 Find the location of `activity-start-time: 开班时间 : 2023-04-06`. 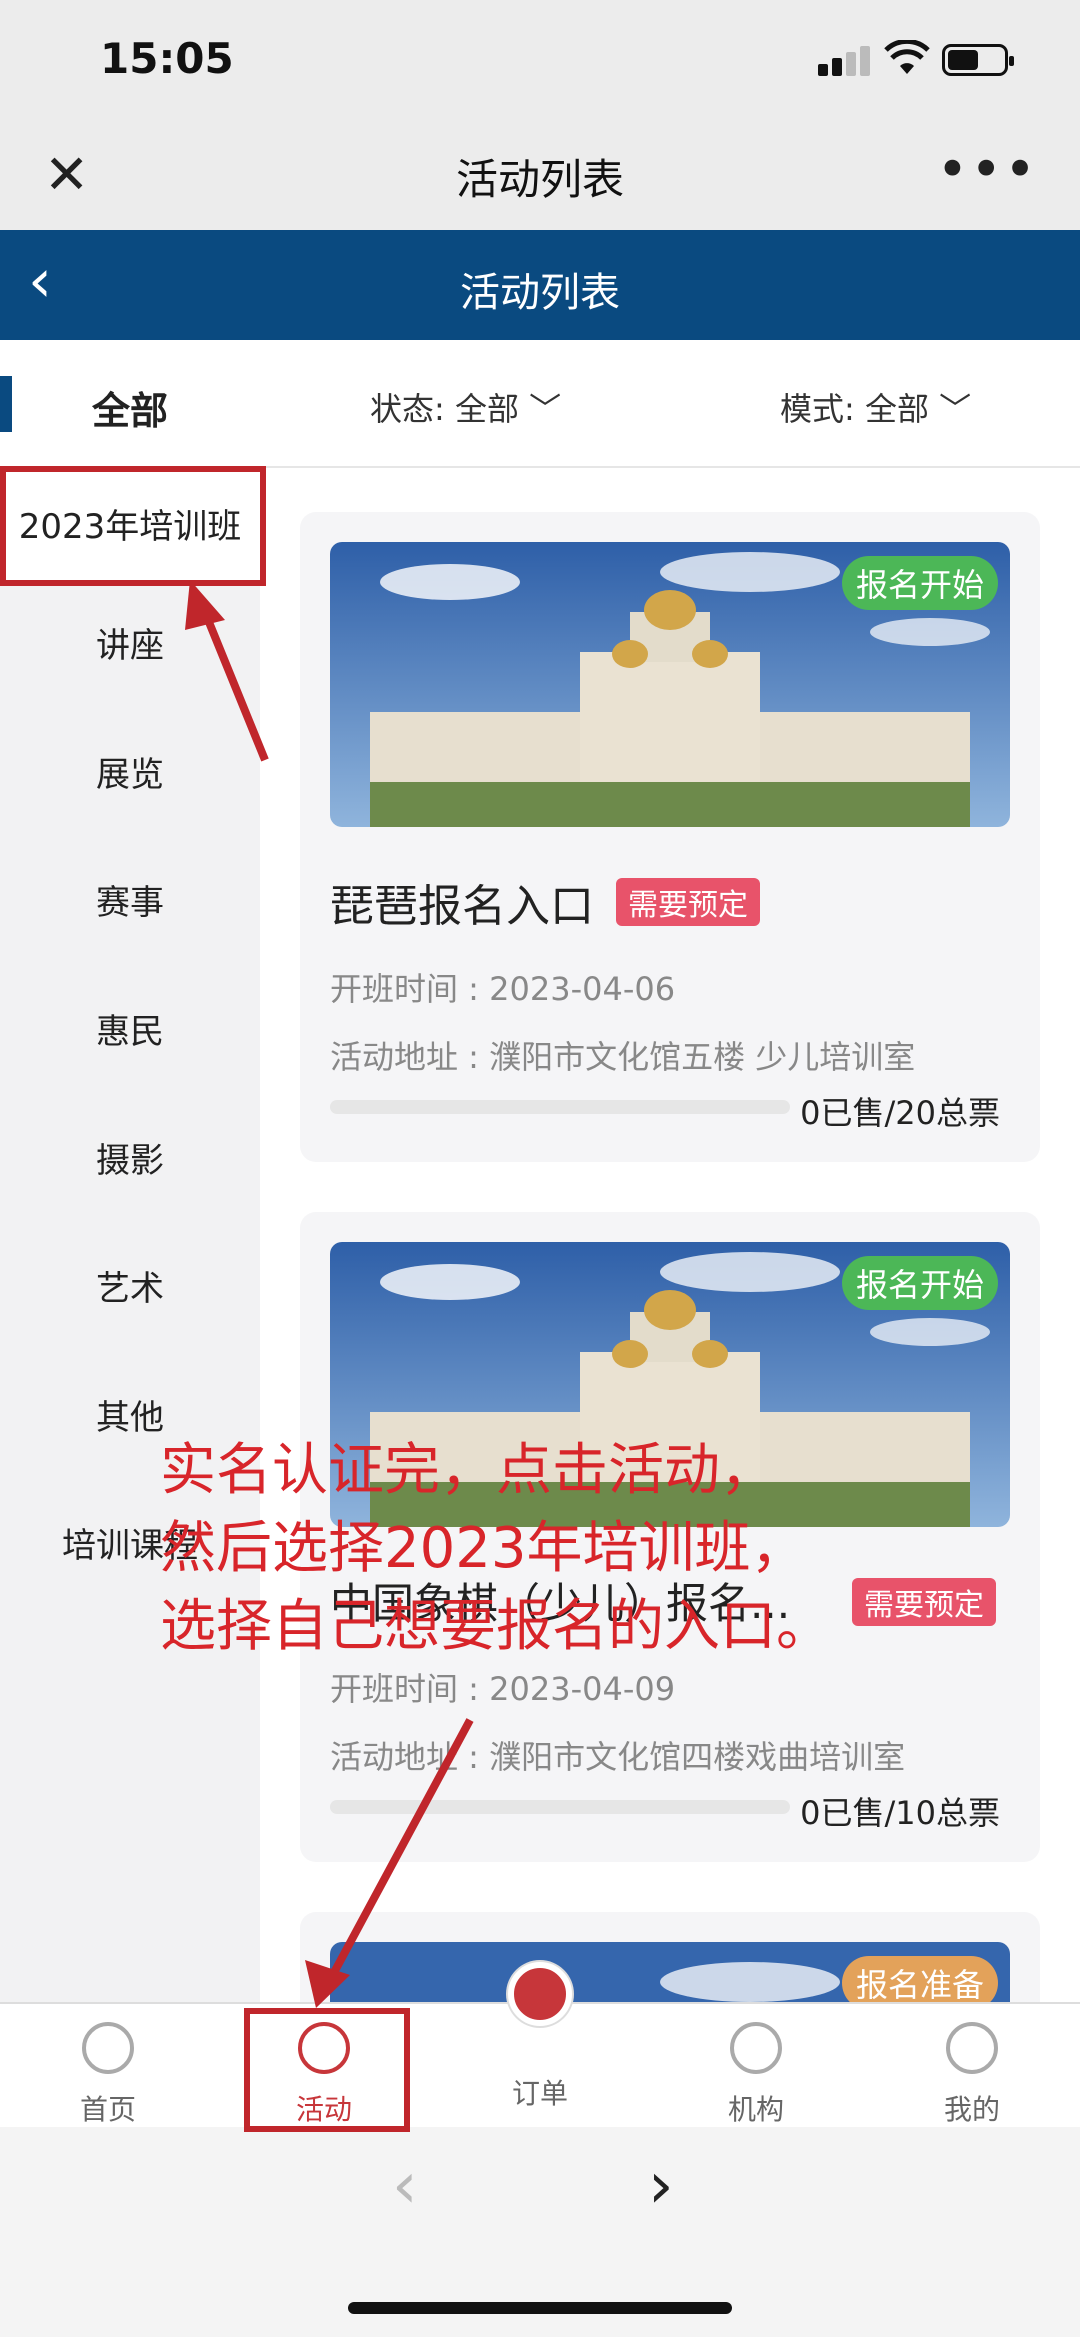

activity-start-time: 开班时间 : 2023-04-06 is located at coordinates (503, 989).